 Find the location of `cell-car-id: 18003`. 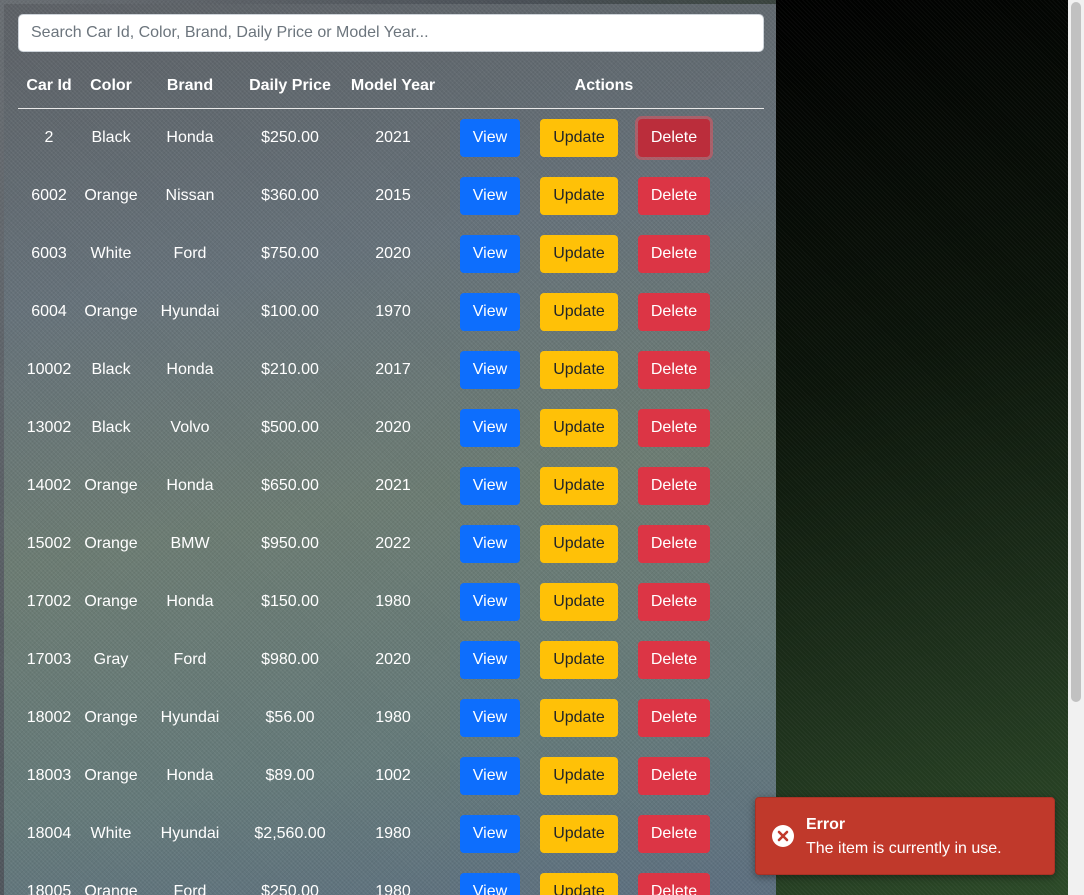

cell-car-id: 18003 is located at coordinates (49, 775).